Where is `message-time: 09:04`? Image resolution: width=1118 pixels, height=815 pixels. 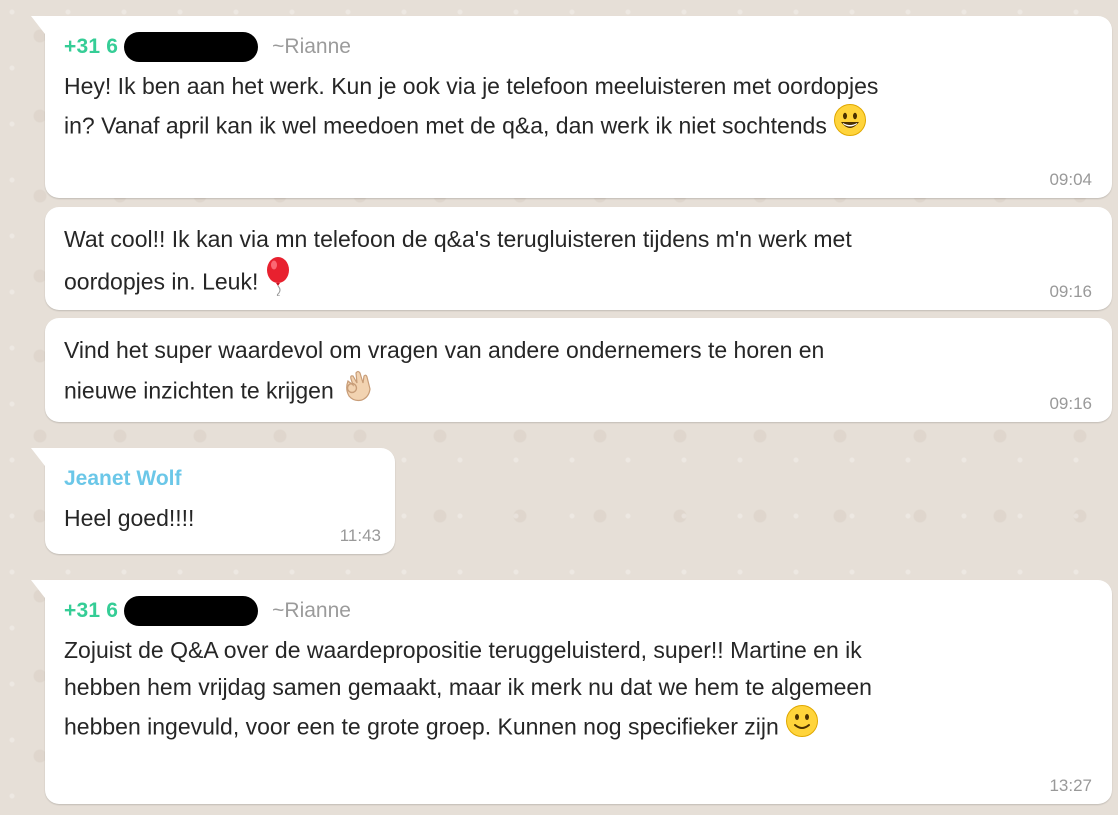
message-time: 09:04 is located at coordinates (1070, 179).